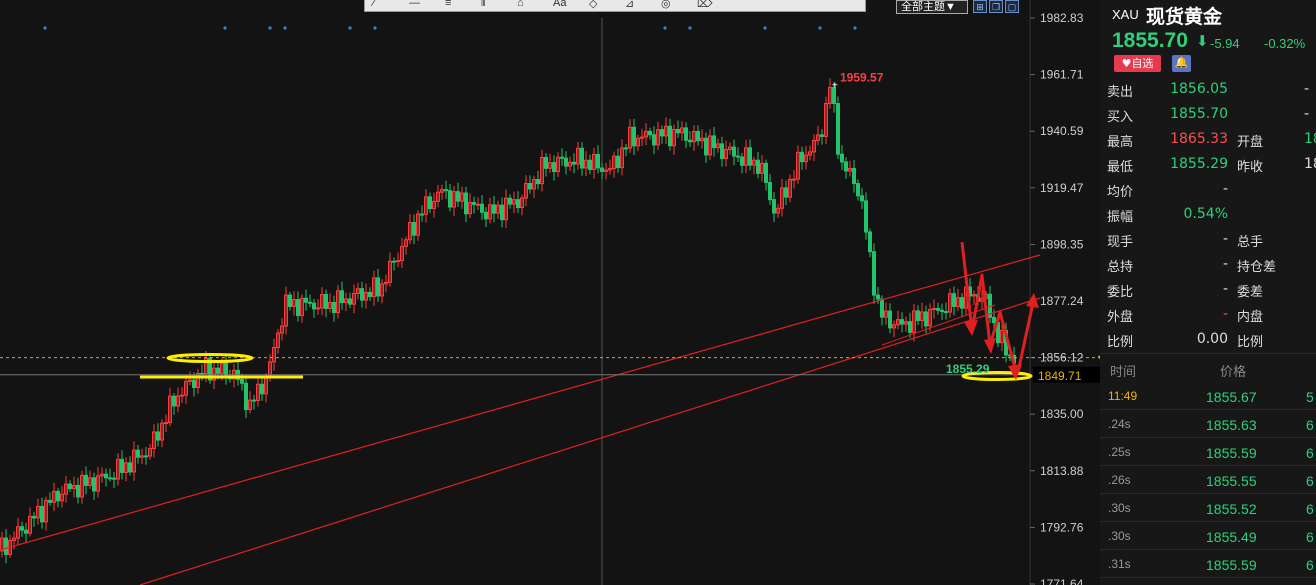  I want to click on tick-price: 1855.59, so click(1231, 453).